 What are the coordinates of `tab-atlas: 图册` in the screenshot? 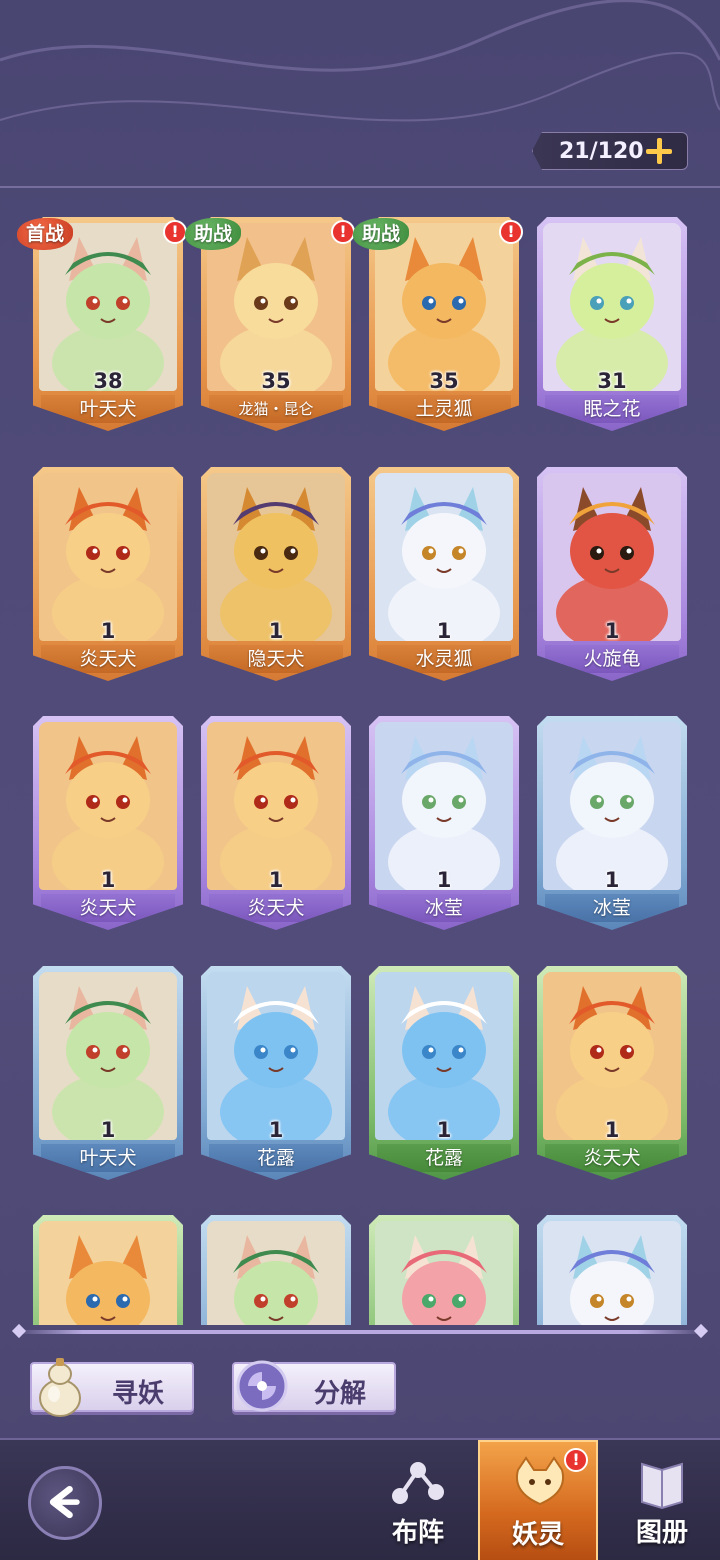 It's located at (661, 1500).